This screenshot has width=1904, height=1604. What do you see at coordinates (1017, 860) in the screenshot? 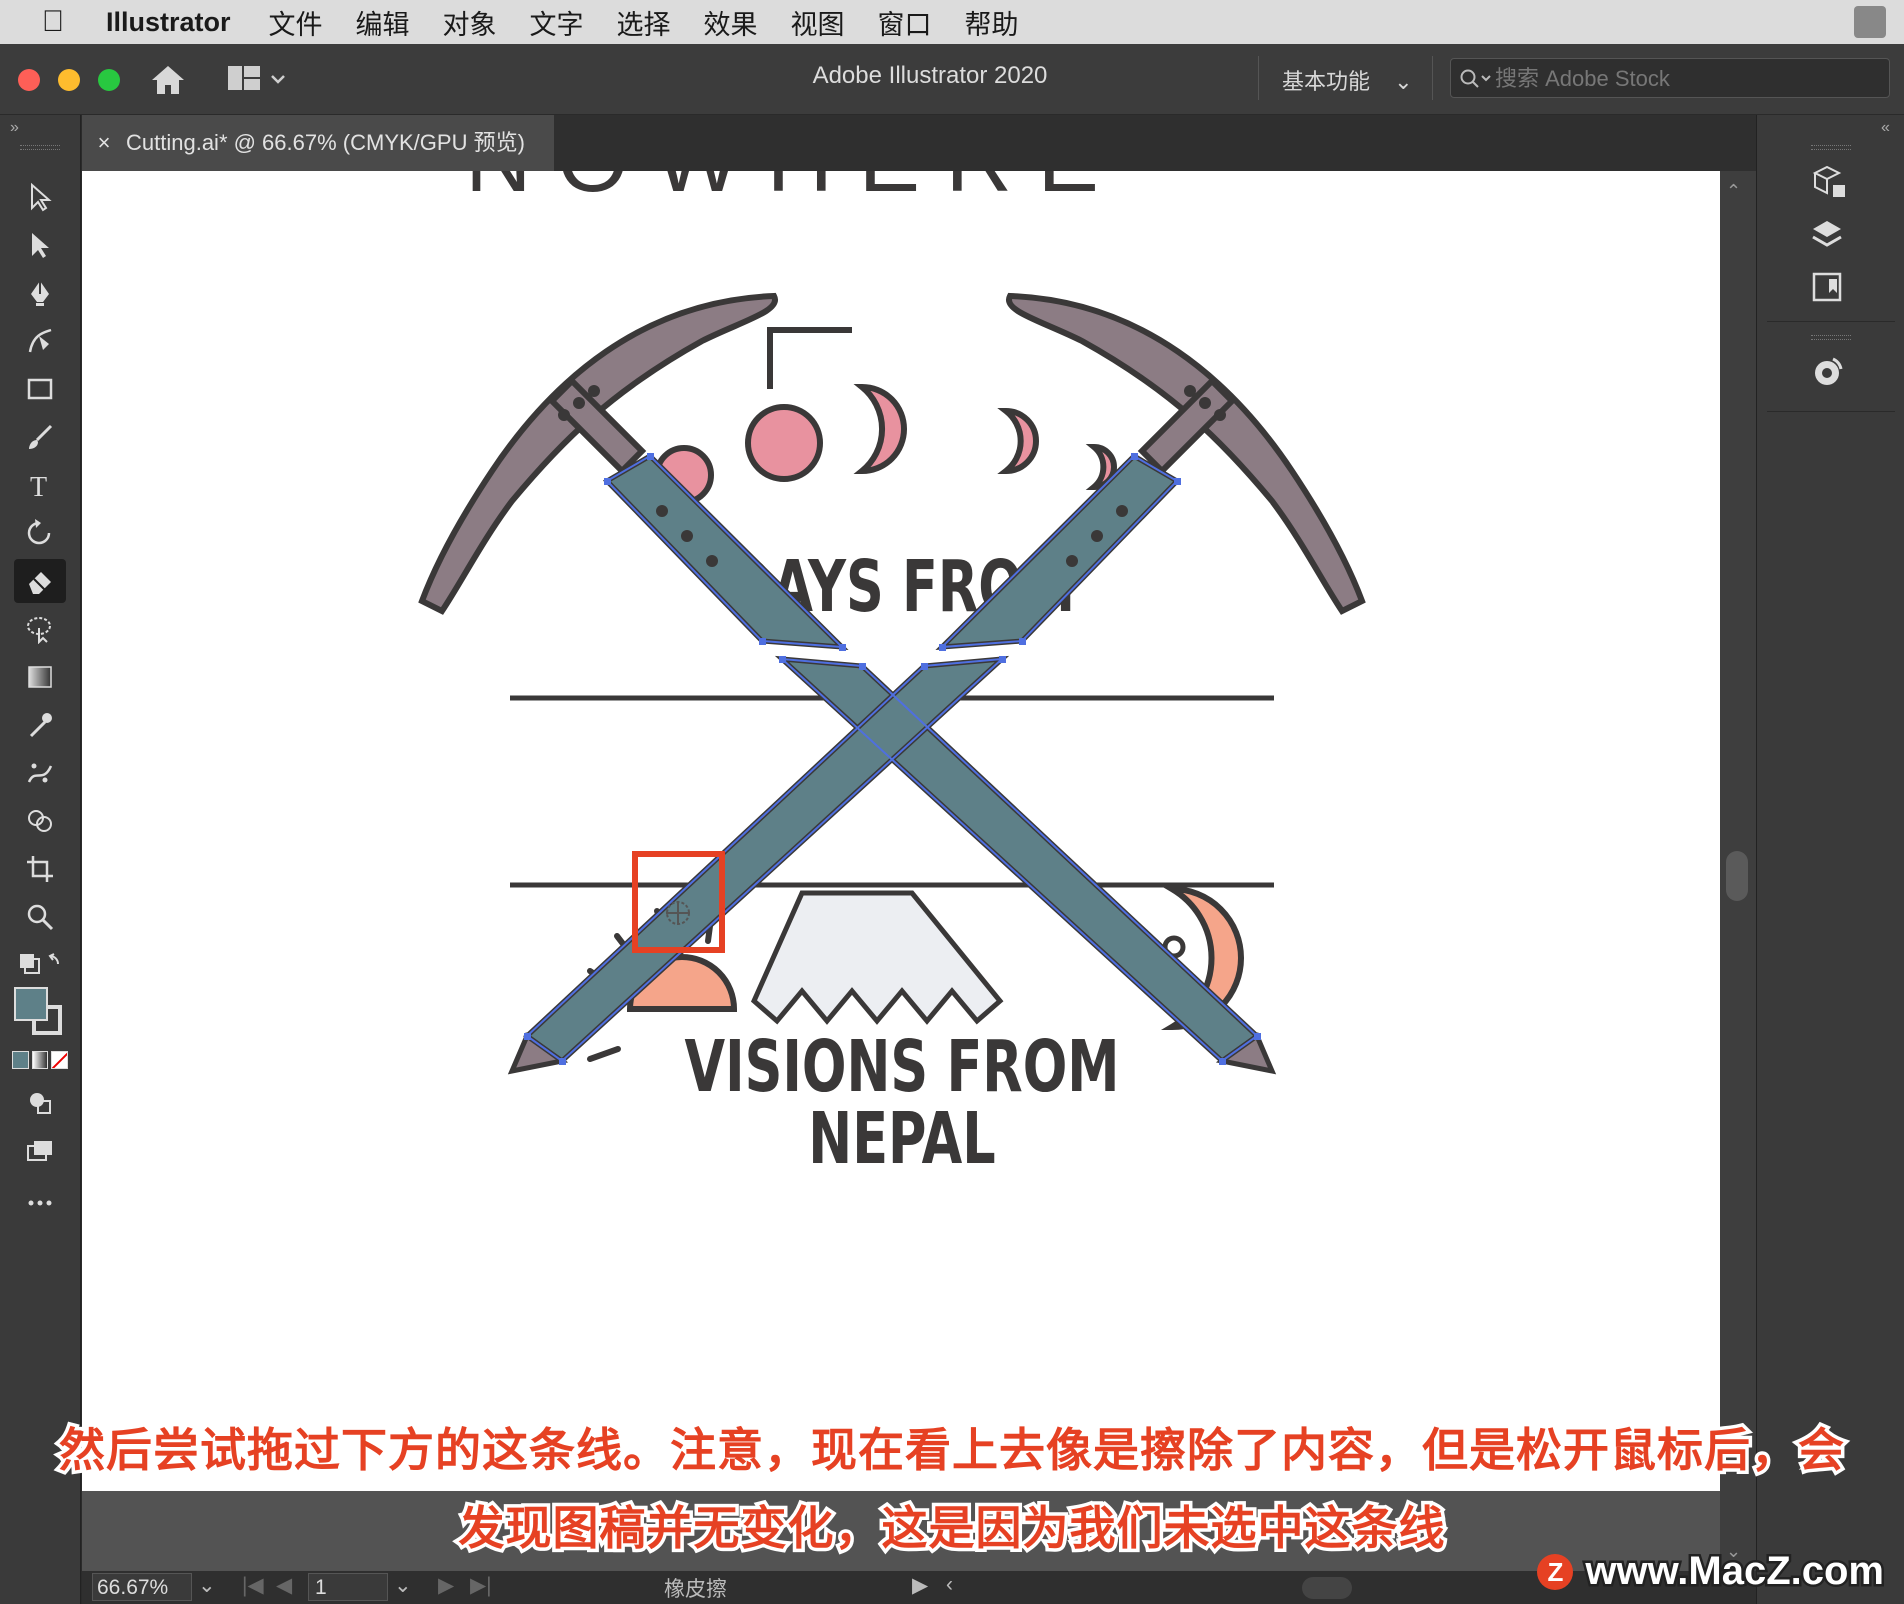
I see `left-handle-lower` at bounding box center [1017, 860].